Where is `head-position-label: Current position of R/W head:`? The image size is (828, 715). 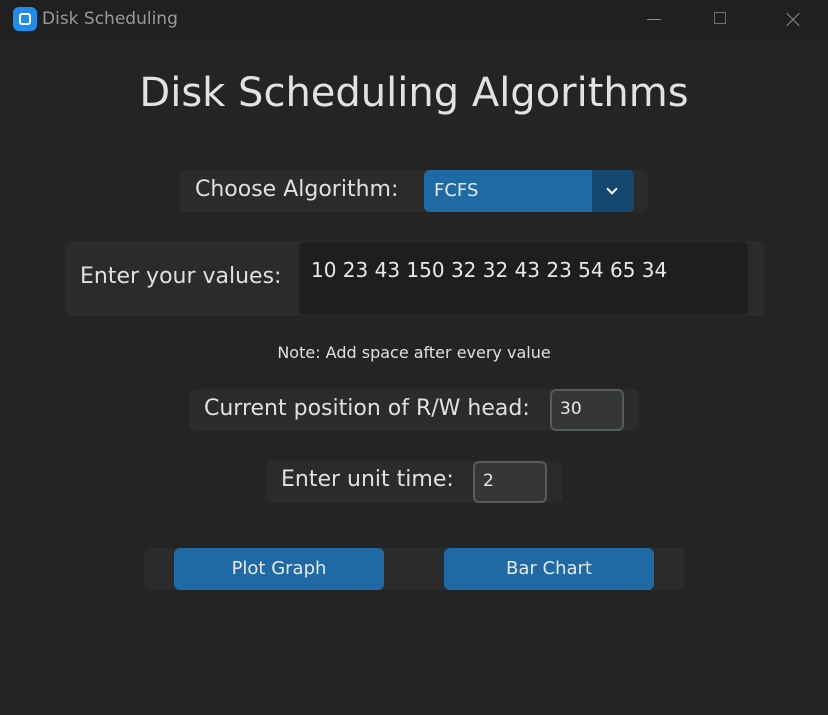 head-position-label: Current position of R/W head: is located at coordinates (367, 408).